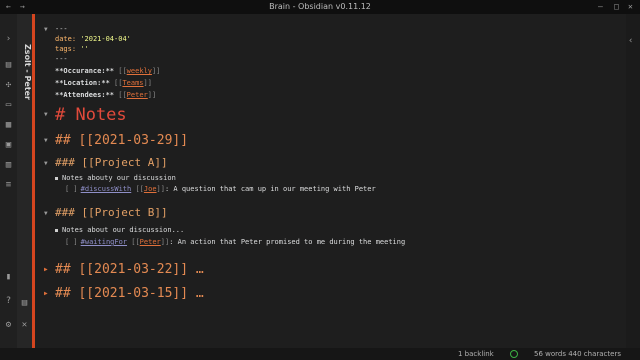 Image resolution: width=640 pixels, height=360 pixels. I want to click on property-label: **Occurance:**, so click(85, 71).